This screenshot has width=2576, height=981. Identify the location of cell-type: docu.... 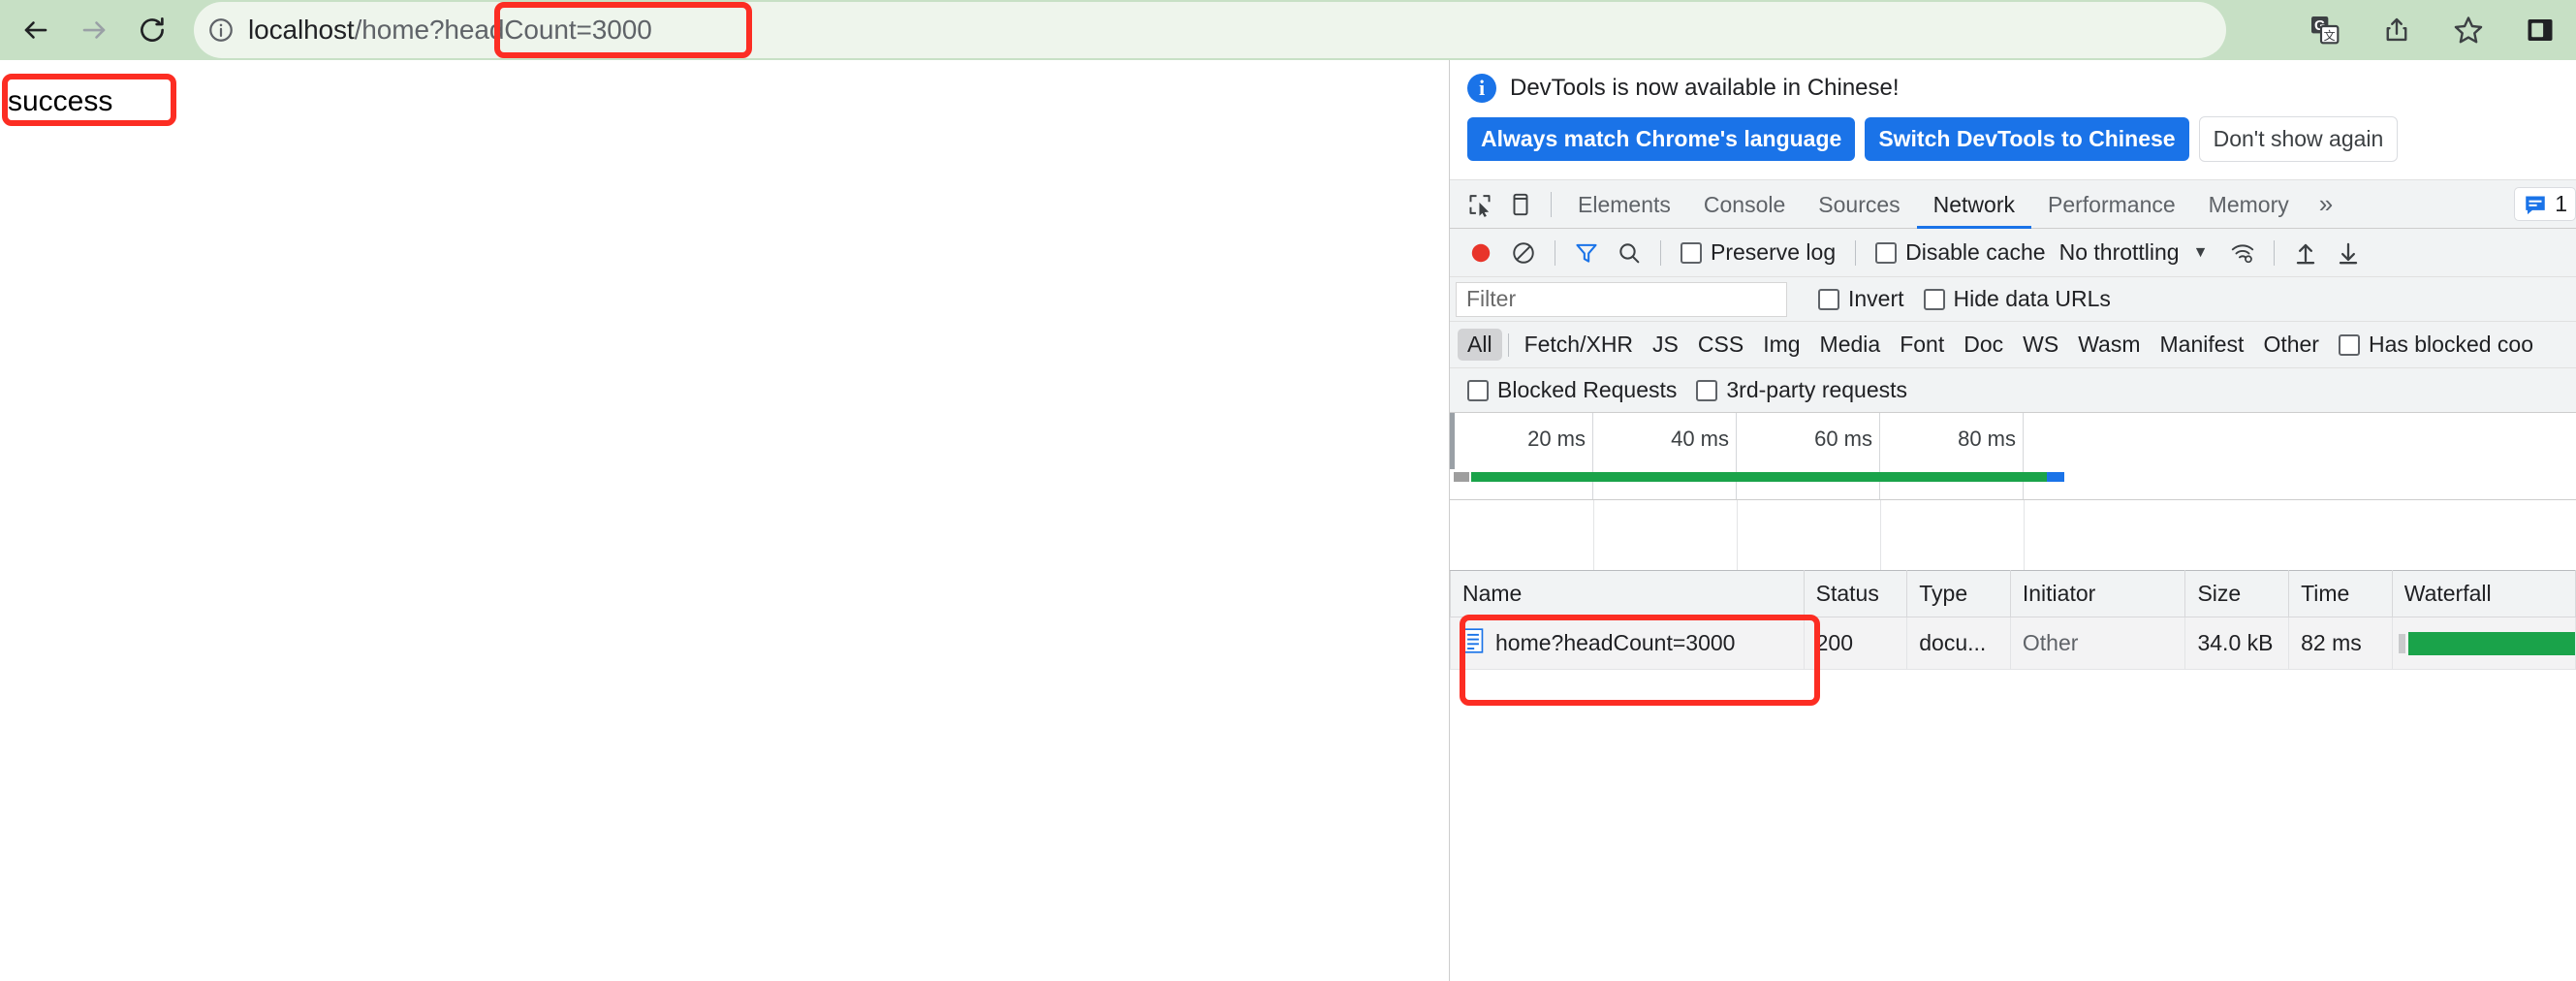
(1958, 643).